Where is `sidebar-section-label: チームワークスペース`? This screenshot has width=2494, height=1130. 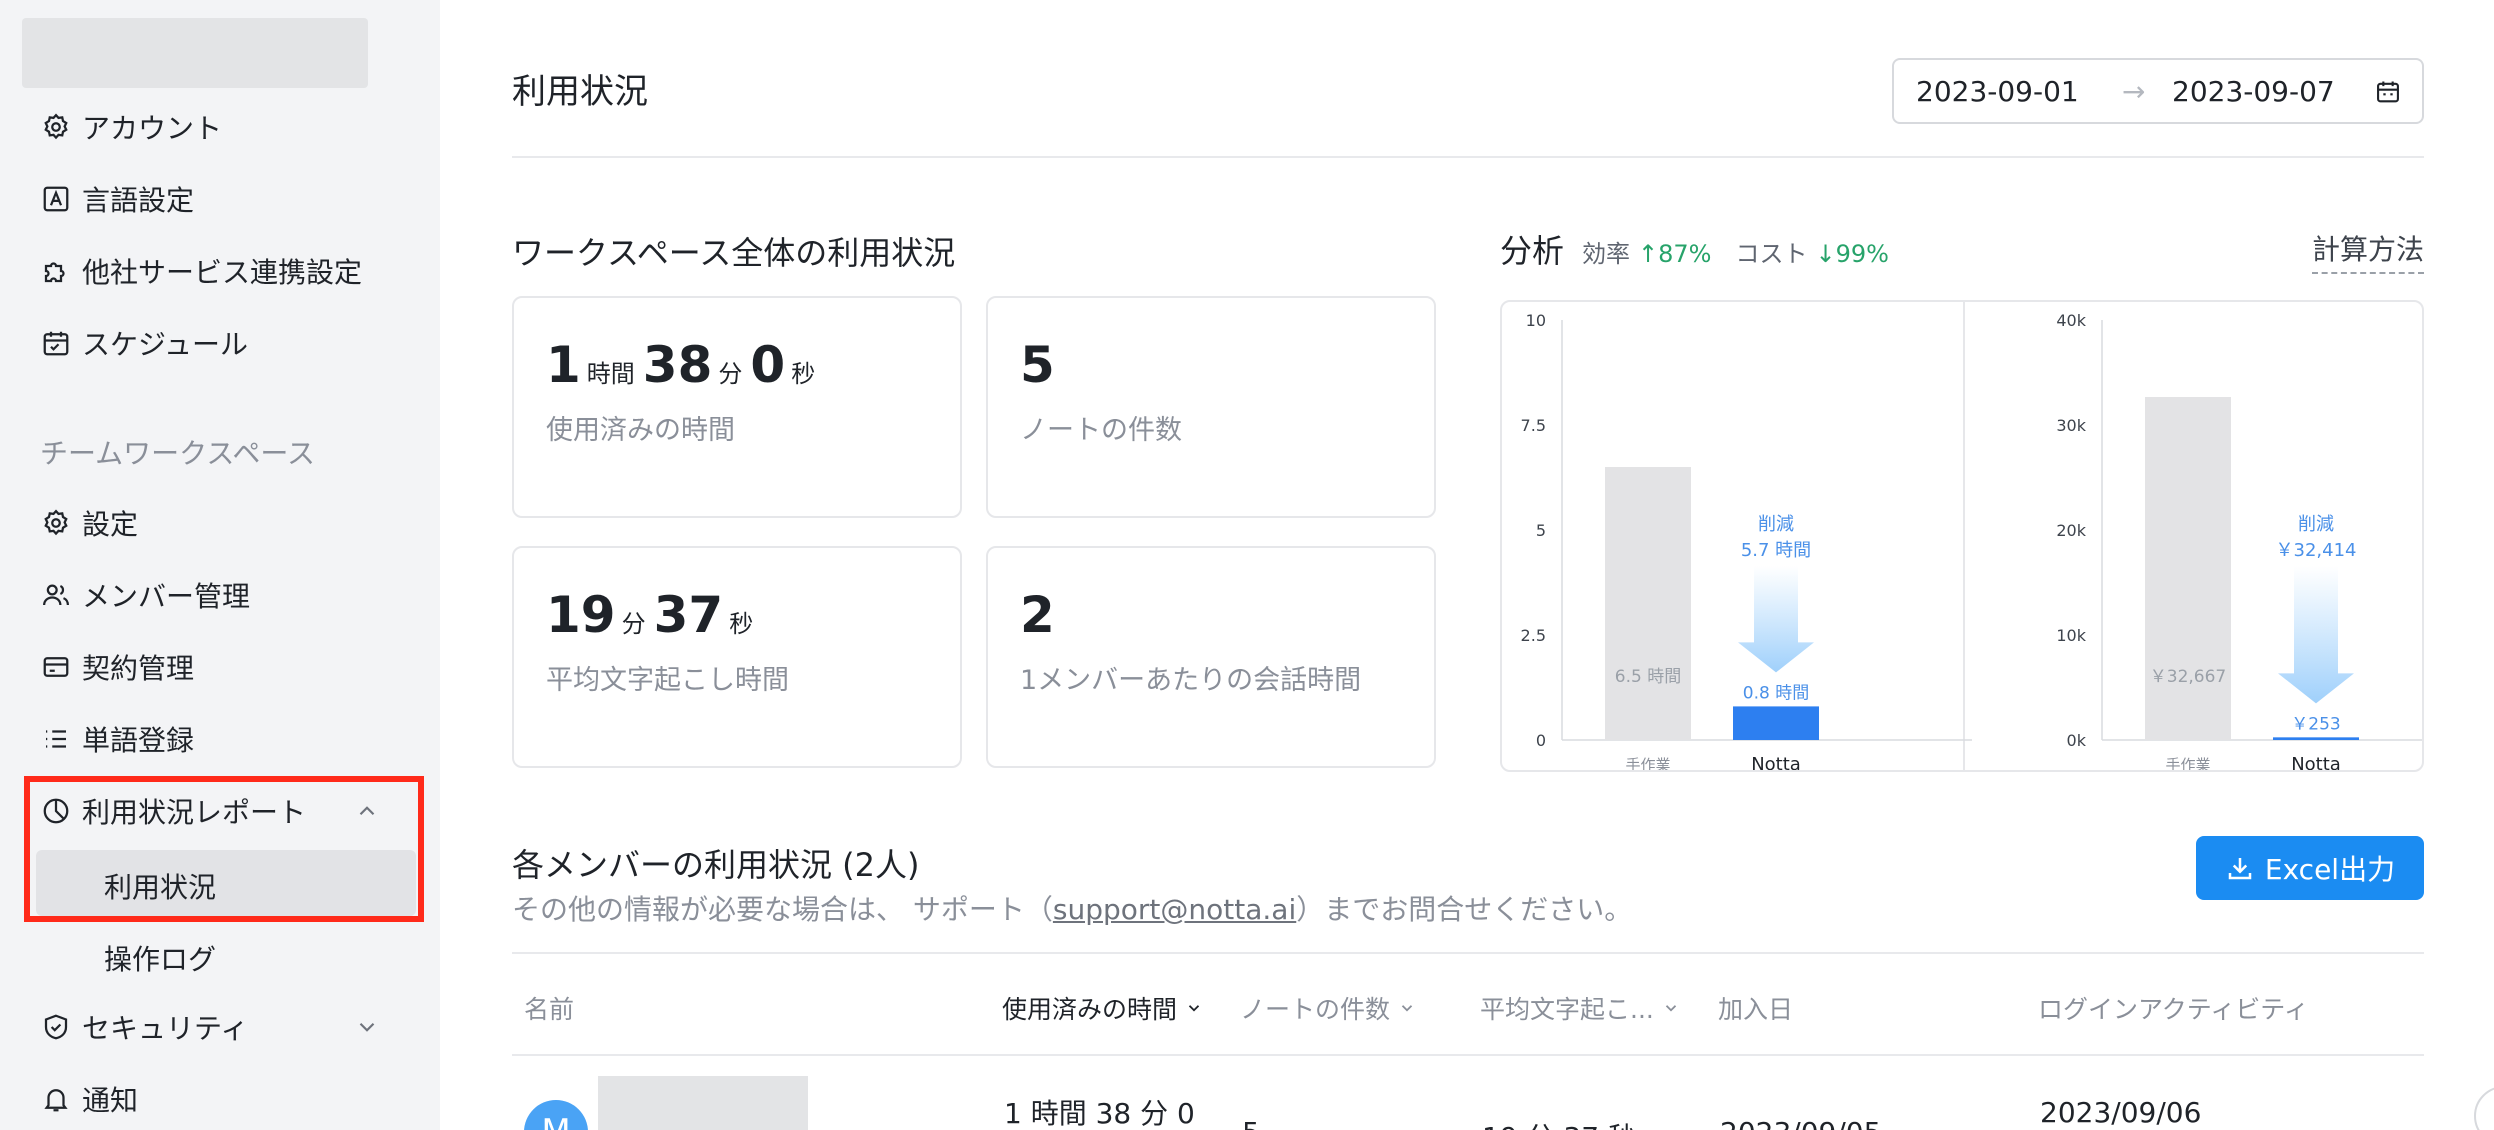 sidebar-section-label: チームワークスペース is located at coordinates (177, 453).